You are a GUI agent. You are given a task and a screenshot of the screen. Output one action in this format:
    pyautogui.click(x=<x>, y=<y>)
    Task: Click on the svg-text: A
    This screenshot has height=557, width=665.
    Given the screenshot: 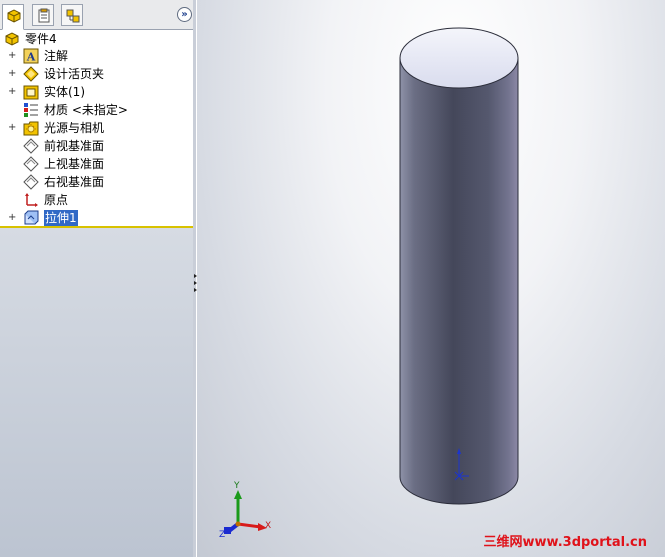 What is the action you would take?
    pyautogui.click(x=31, y=57)
    